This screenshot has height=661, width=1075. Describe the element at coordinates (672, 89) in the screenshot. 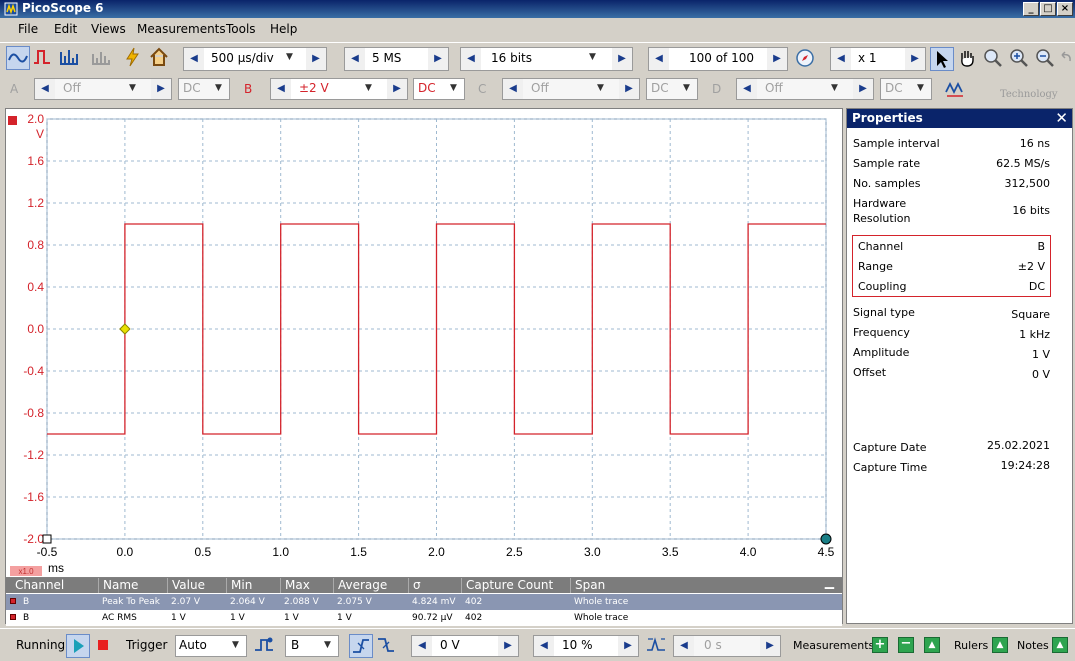

I see `channel-c-coupling-select: DC ▼` at that location.